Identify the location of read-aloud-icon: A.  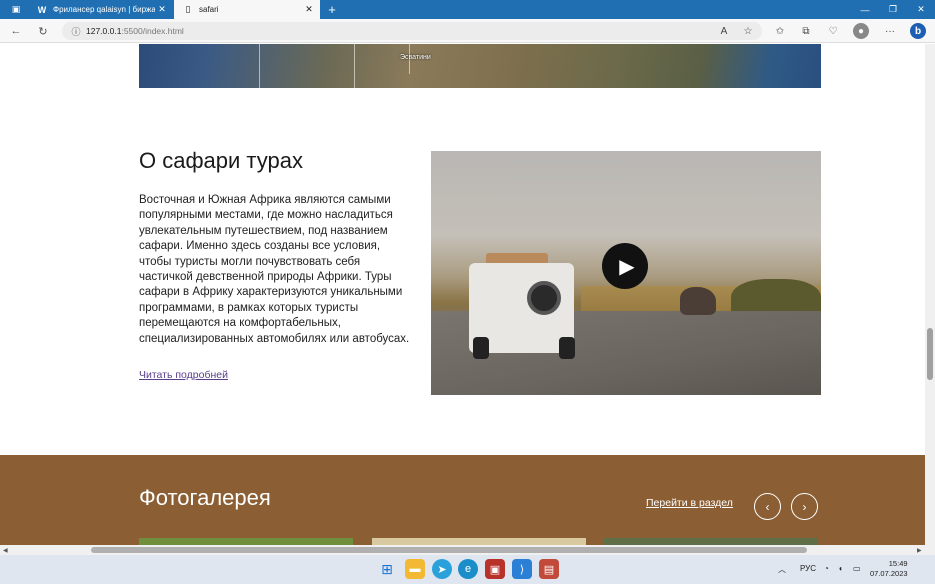
(724, 31).